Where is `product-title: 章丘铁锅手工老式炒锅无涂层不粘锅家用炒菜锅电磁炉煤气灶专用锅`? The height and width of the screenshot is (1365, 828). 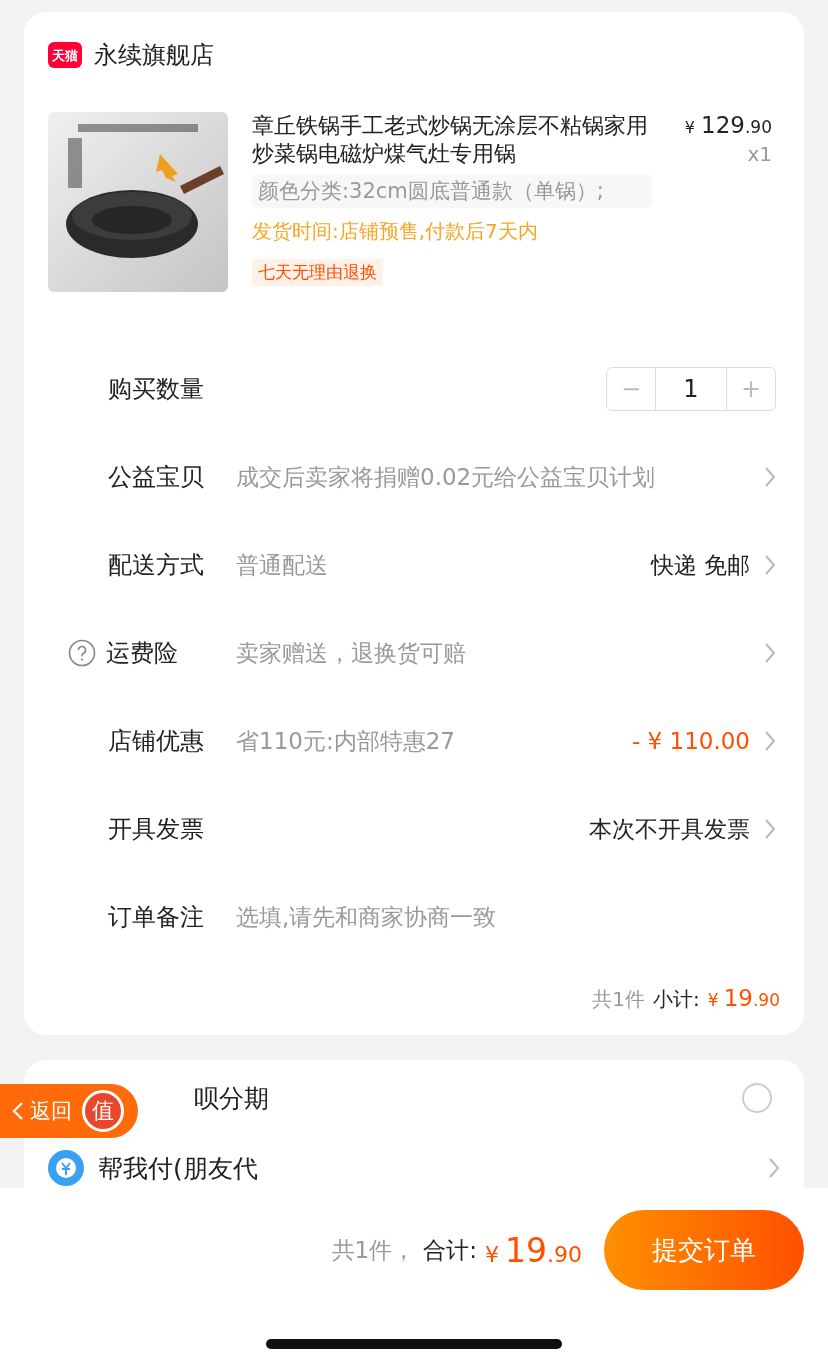
product-title: 章丘铁锅手工老式炒锅无涂层不粘锅家用炒菜锅电磁炉煤气灶专用锅 is located at coordinates (452, 140).